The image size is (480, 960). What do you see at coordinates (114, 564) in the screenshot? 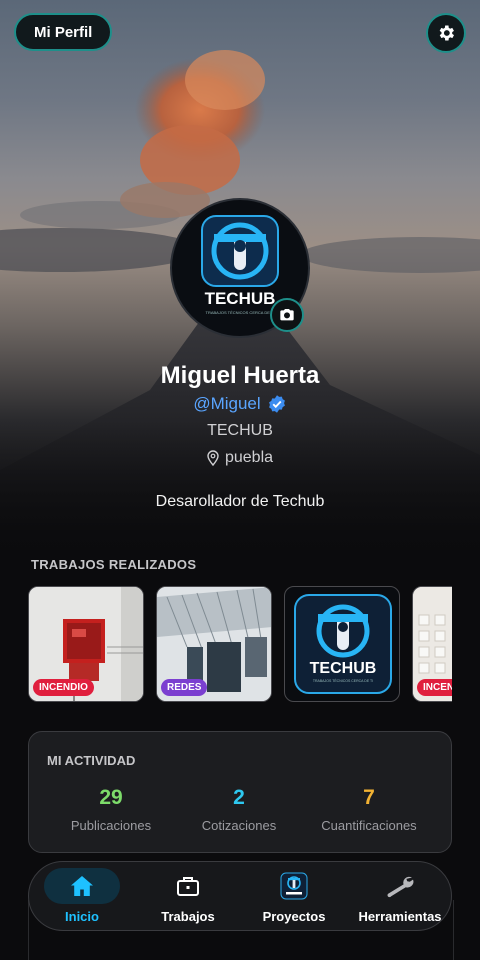
I see `works-title: TRABAJOS REALIZADOS` at bounding box center [114, 564].